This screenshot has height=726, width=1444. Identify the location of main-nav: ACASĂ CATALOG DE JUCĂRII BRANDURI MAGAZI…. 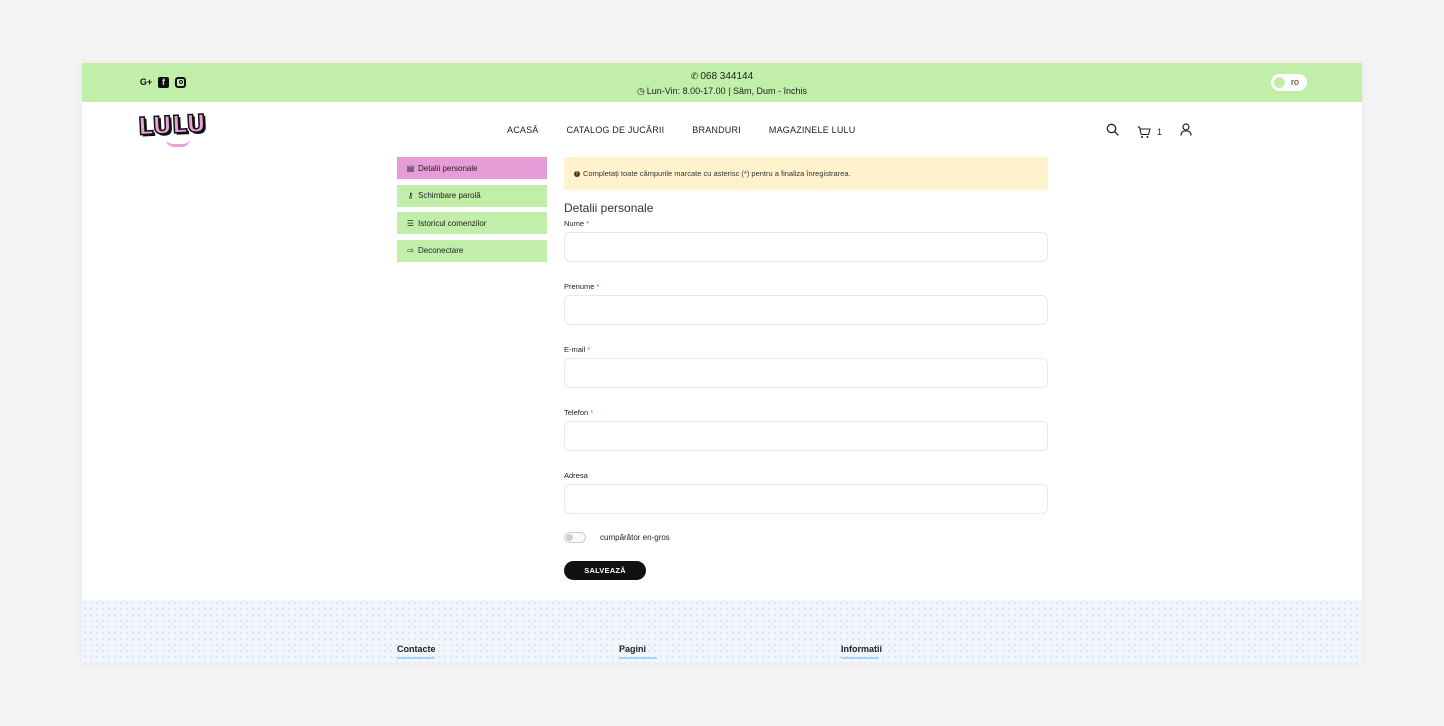
(681, 130).